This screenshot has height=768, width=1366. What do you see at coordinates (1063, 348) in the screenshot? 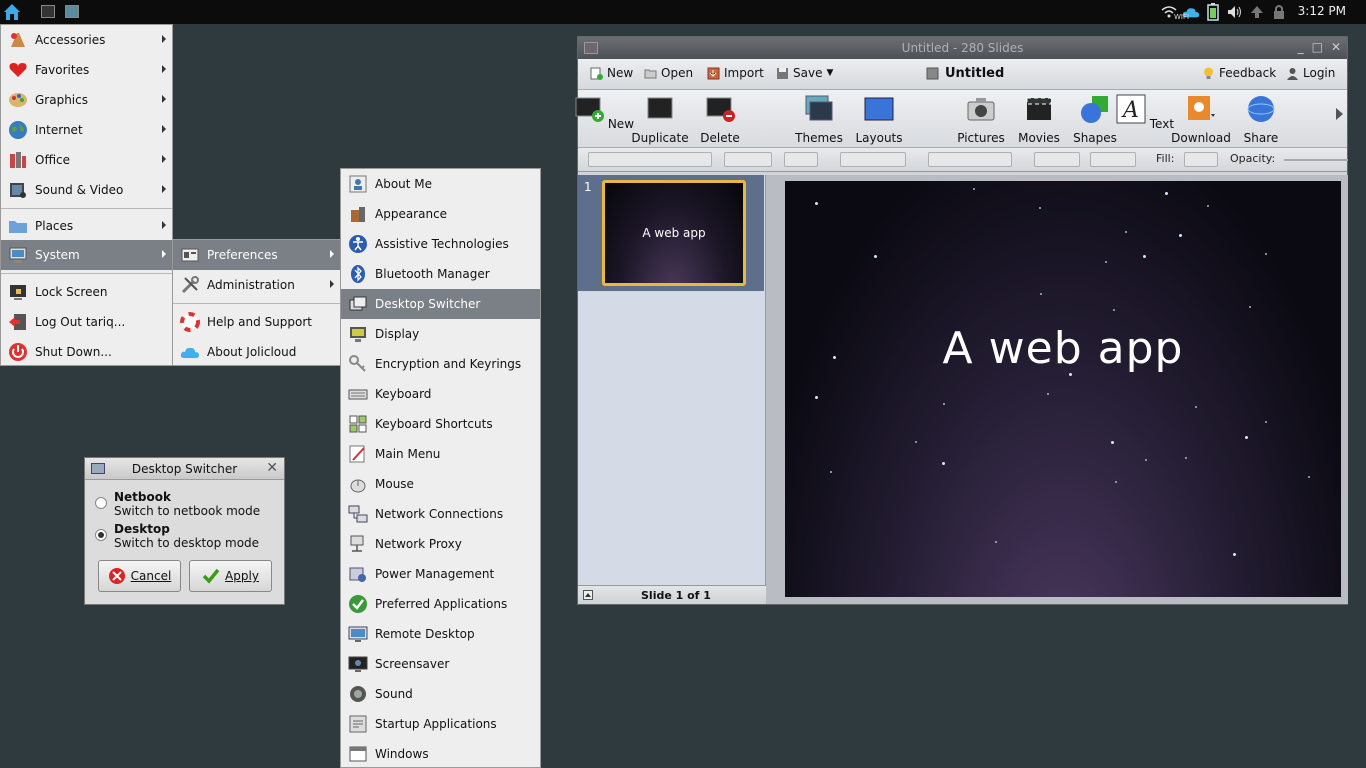
I see `slide-title: A web app` at bounding box center [1063, 348].